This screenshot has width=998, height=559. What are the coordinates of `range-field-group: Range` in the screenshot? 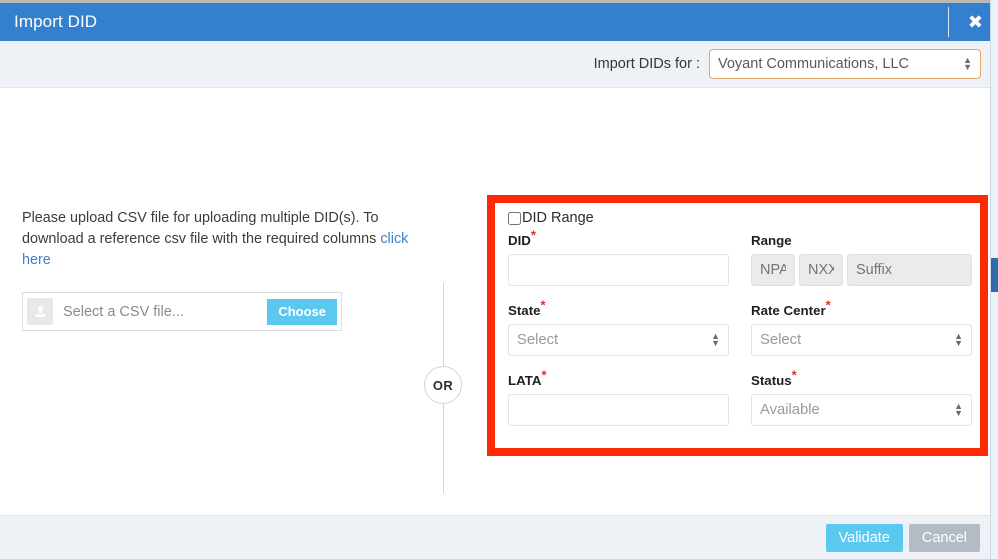 It's located at (861, 259).